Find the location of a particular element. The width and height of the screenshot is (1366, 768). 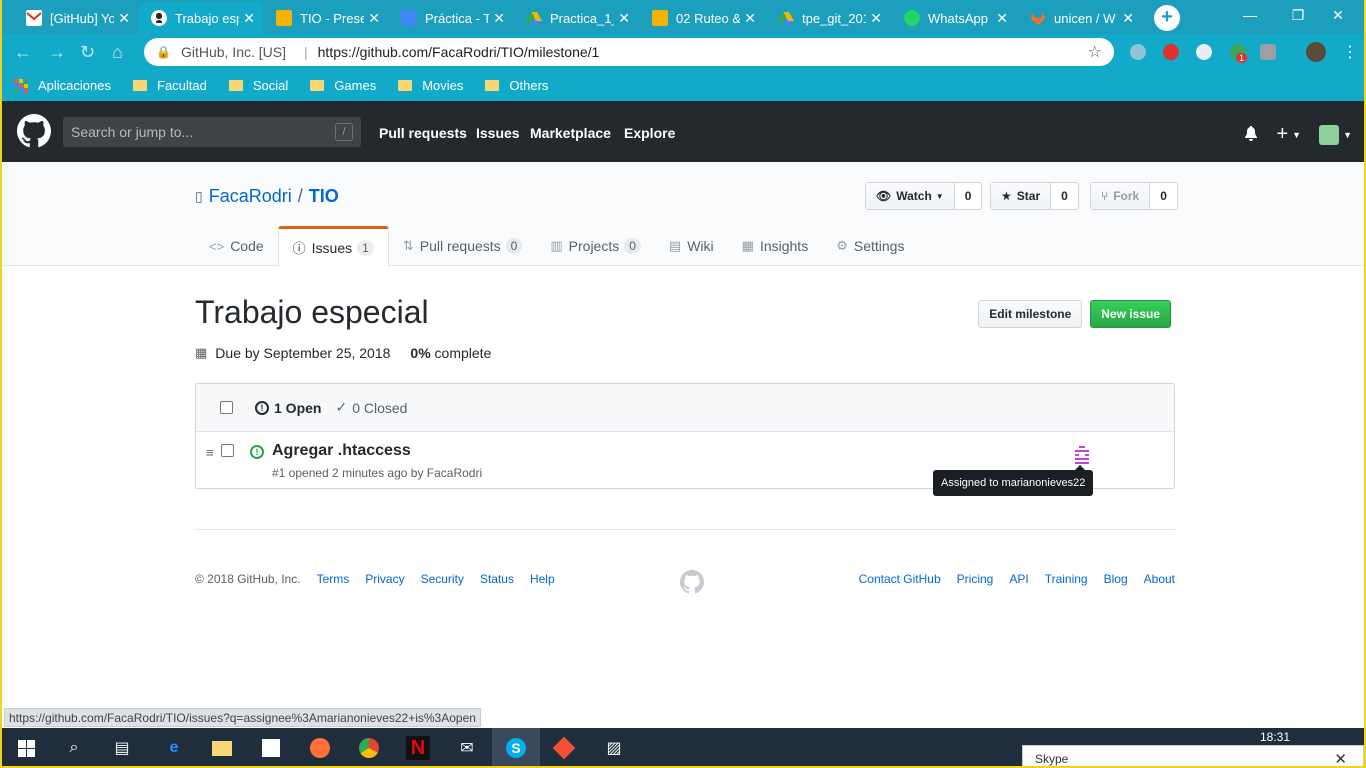

footer-link-terms: Terms is located at coordinates (333, 579).